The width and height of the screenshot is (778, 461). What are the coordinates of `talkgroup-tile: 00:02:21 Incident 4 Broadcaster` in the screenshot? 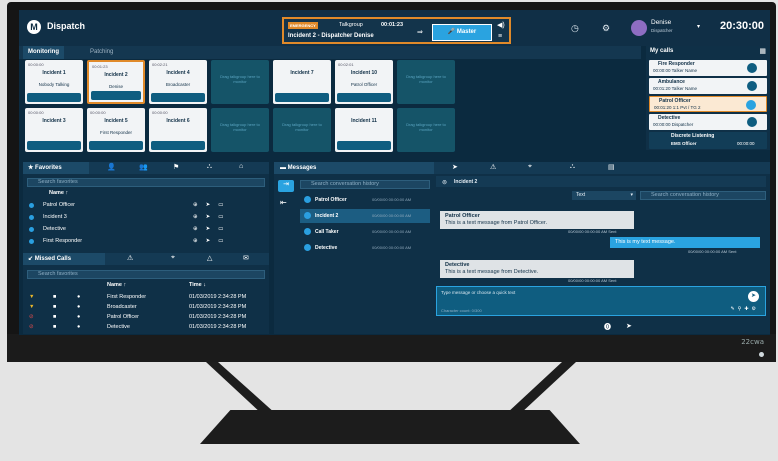 It's located at (178, 82).